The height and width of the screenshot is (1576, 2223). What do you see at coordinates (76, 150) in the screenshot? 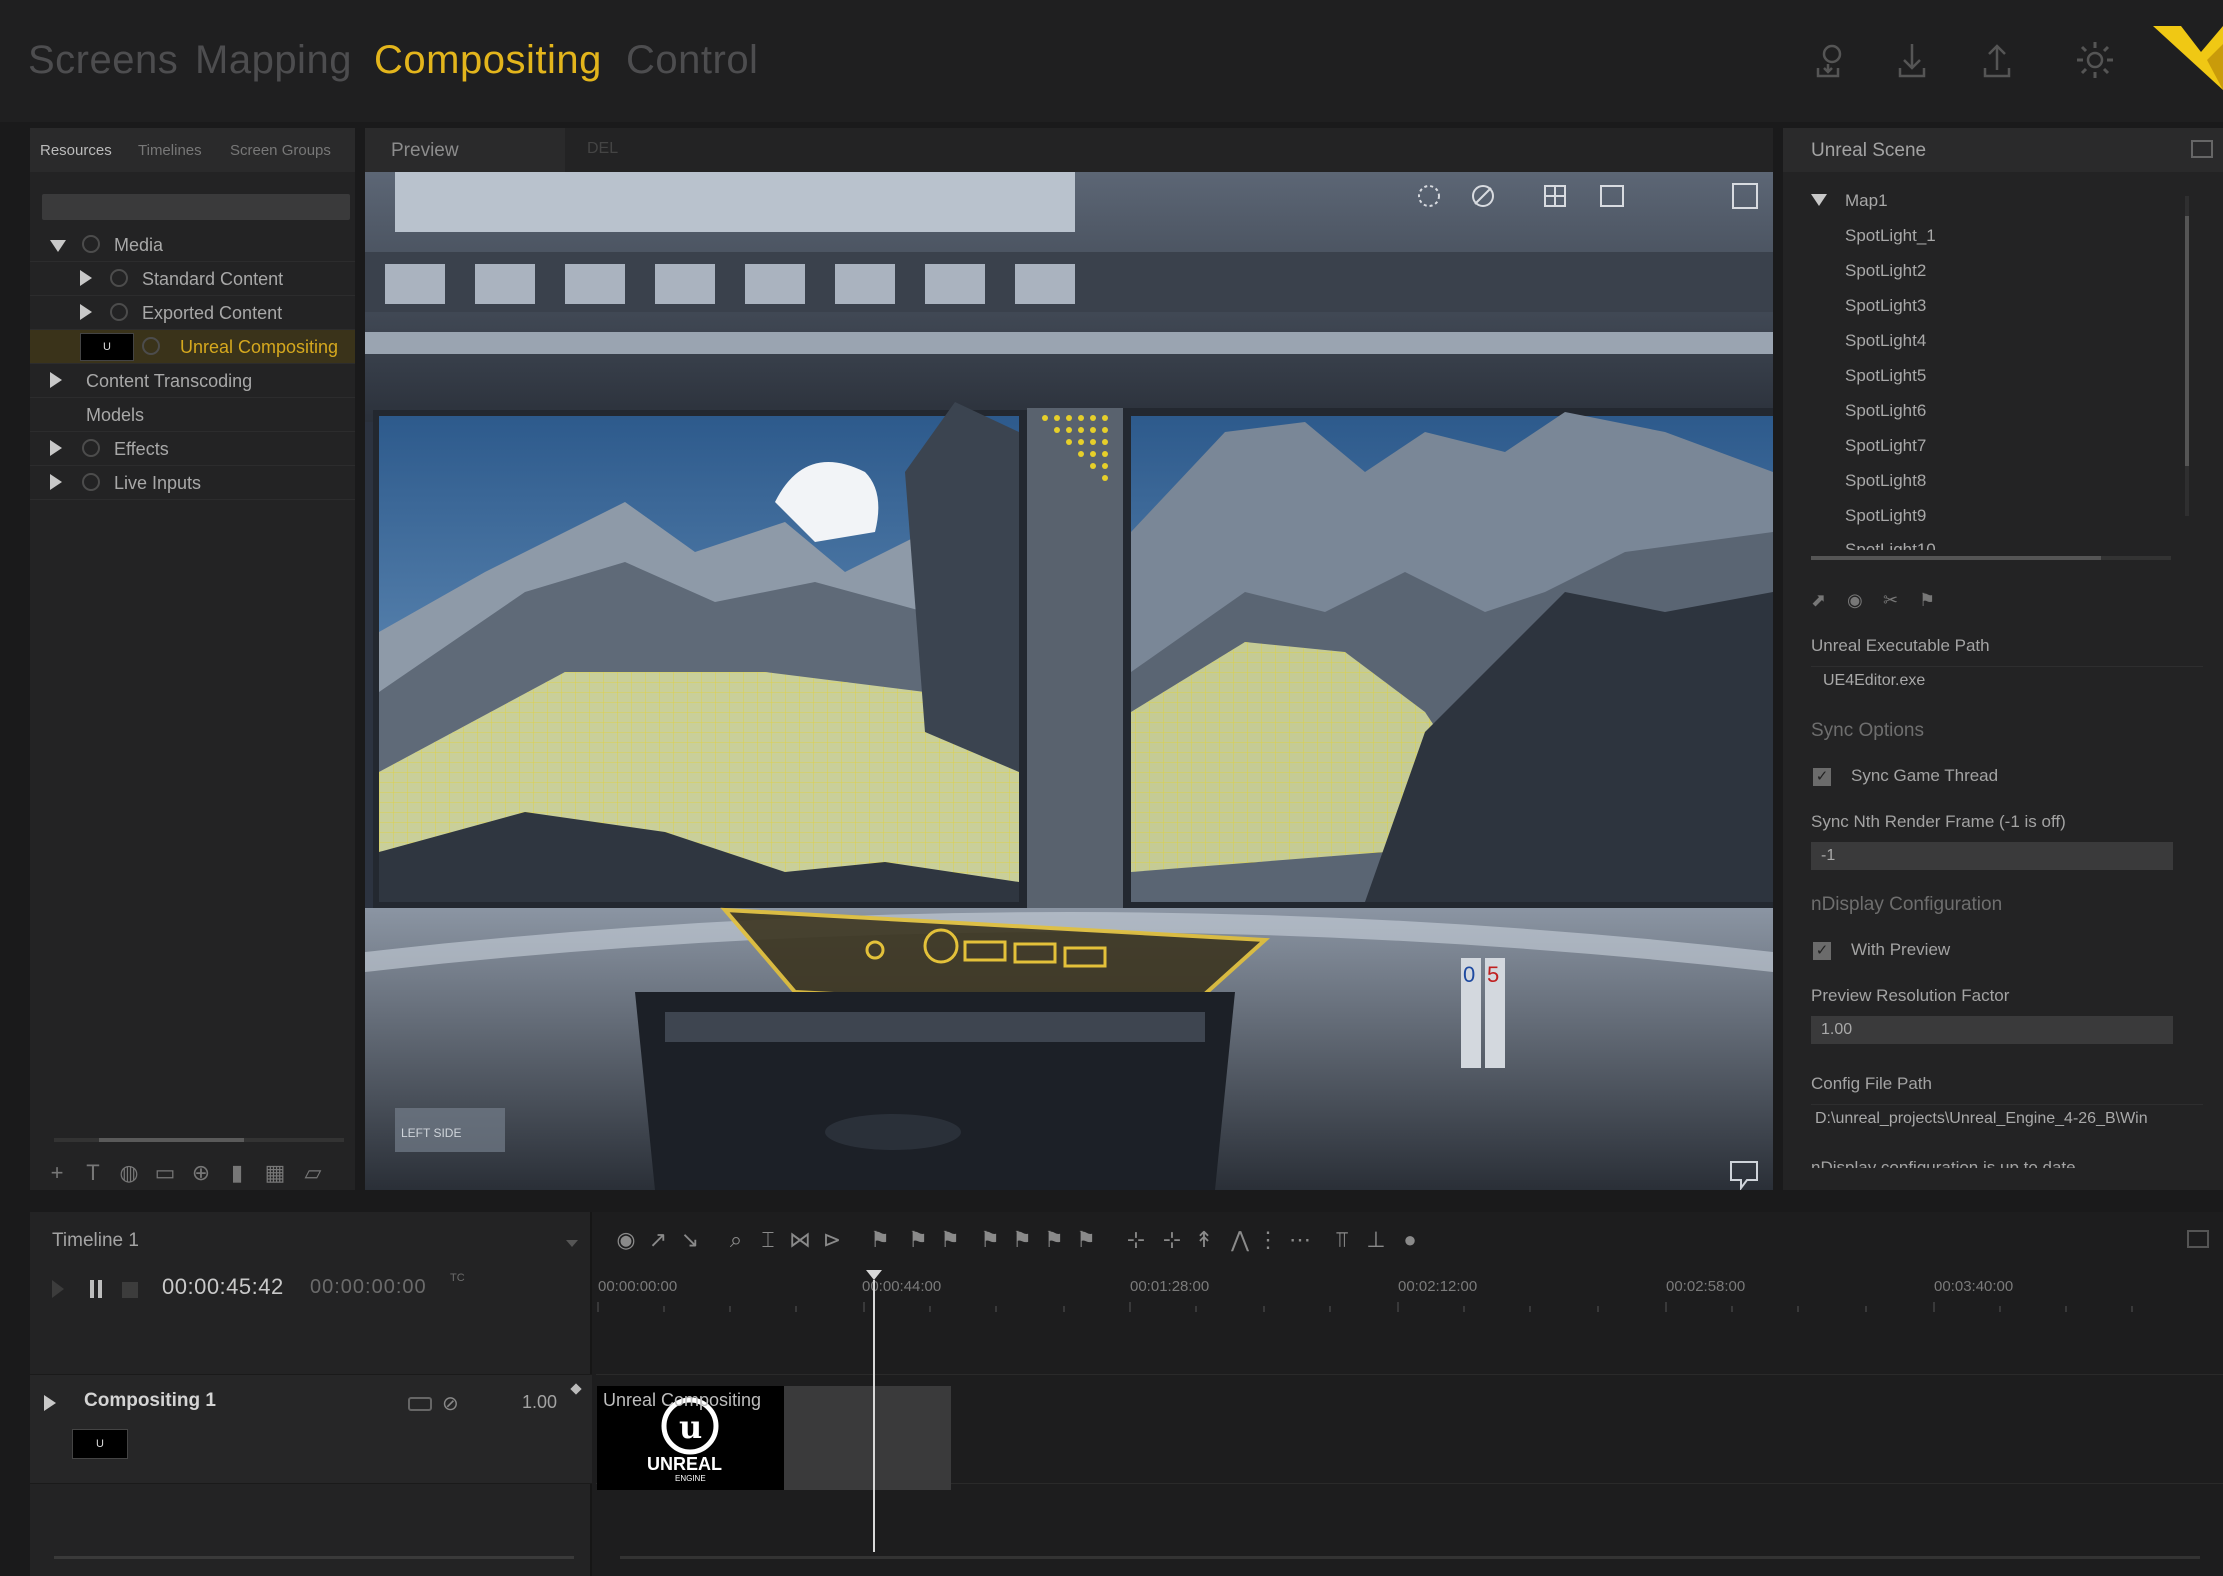
I see `tab-resources: Resources` at bounding box center [76, 150].